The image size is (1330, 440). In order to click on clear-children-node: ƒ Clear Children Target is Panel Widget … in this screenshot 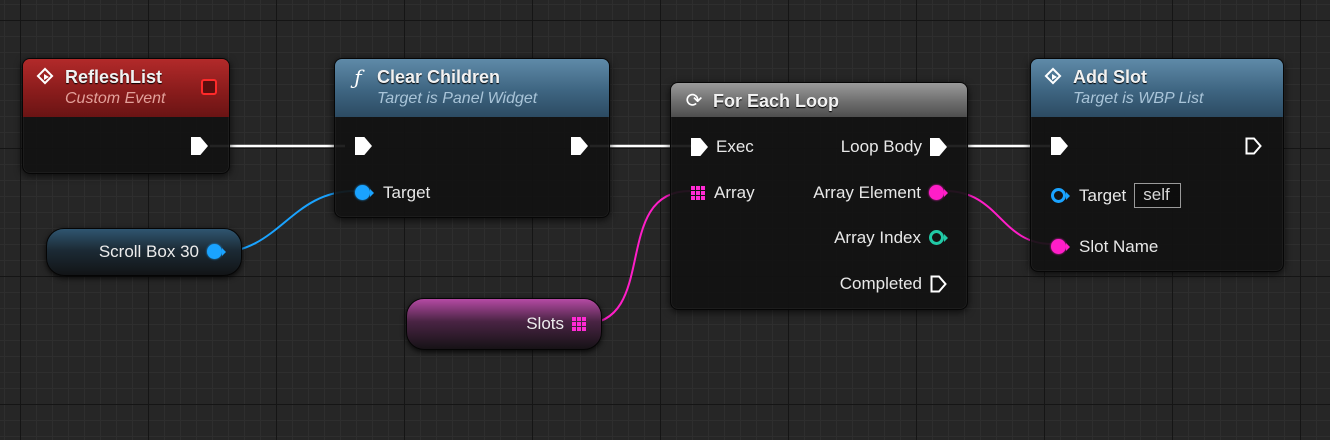, I will do `click(472, 138)`.